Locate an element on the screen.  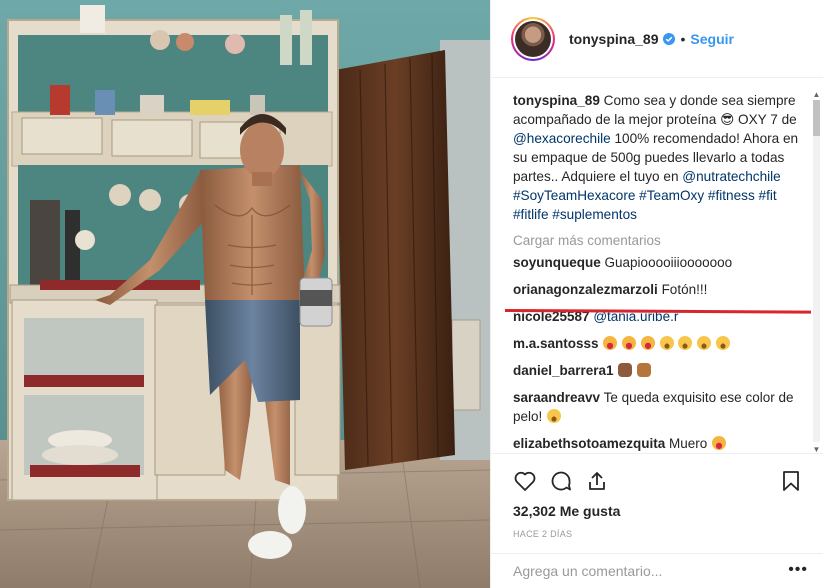
list-item: soyunqueque Guapiooooiiiooooooo is located at coordinates (658, 262).